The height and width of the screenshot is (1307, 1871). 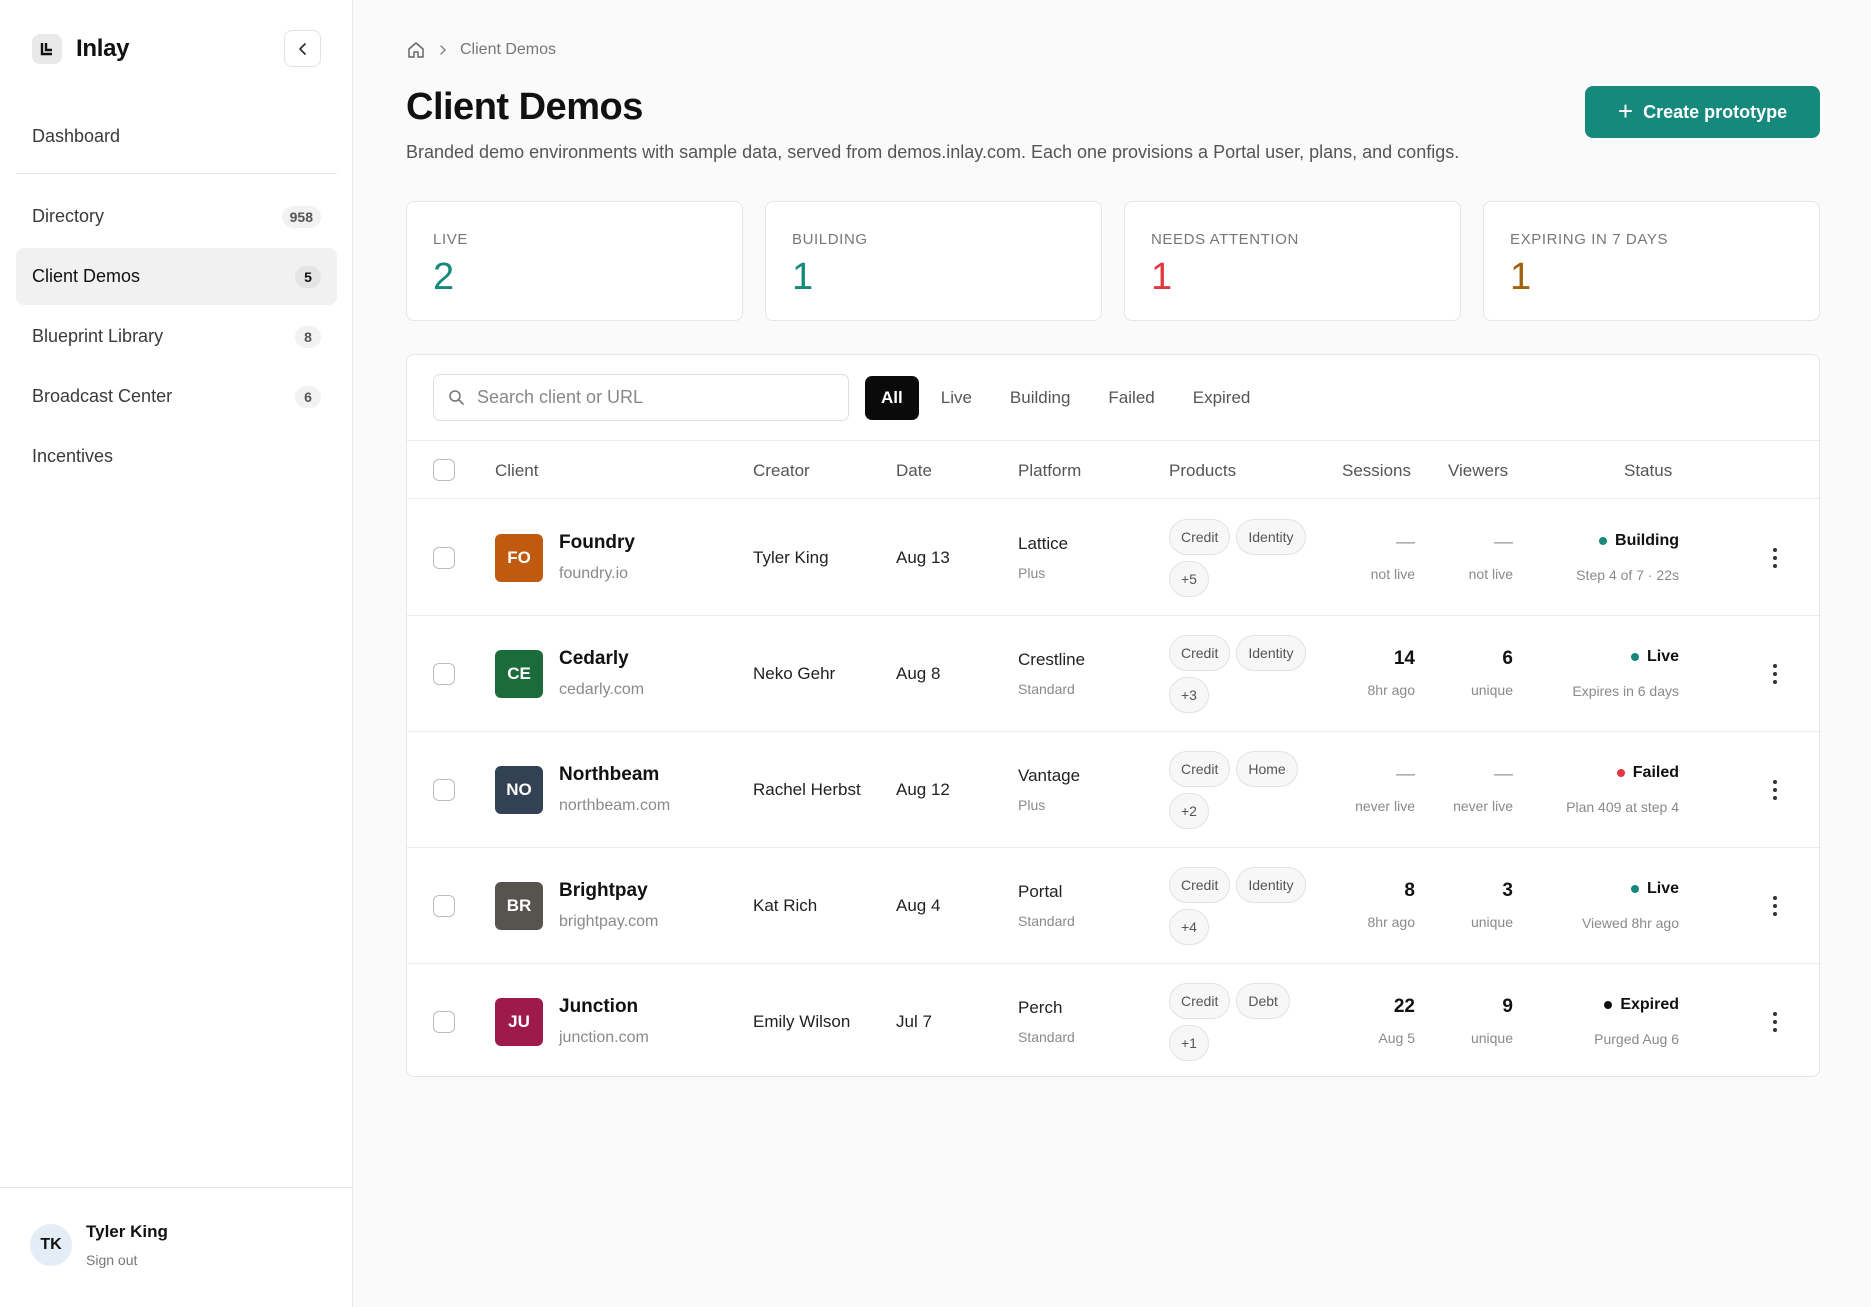 What do you see at coordinates (1263, 1001) in the screenshot?
I see `product-chip: Debt` at bounding box center [1263, 1001].